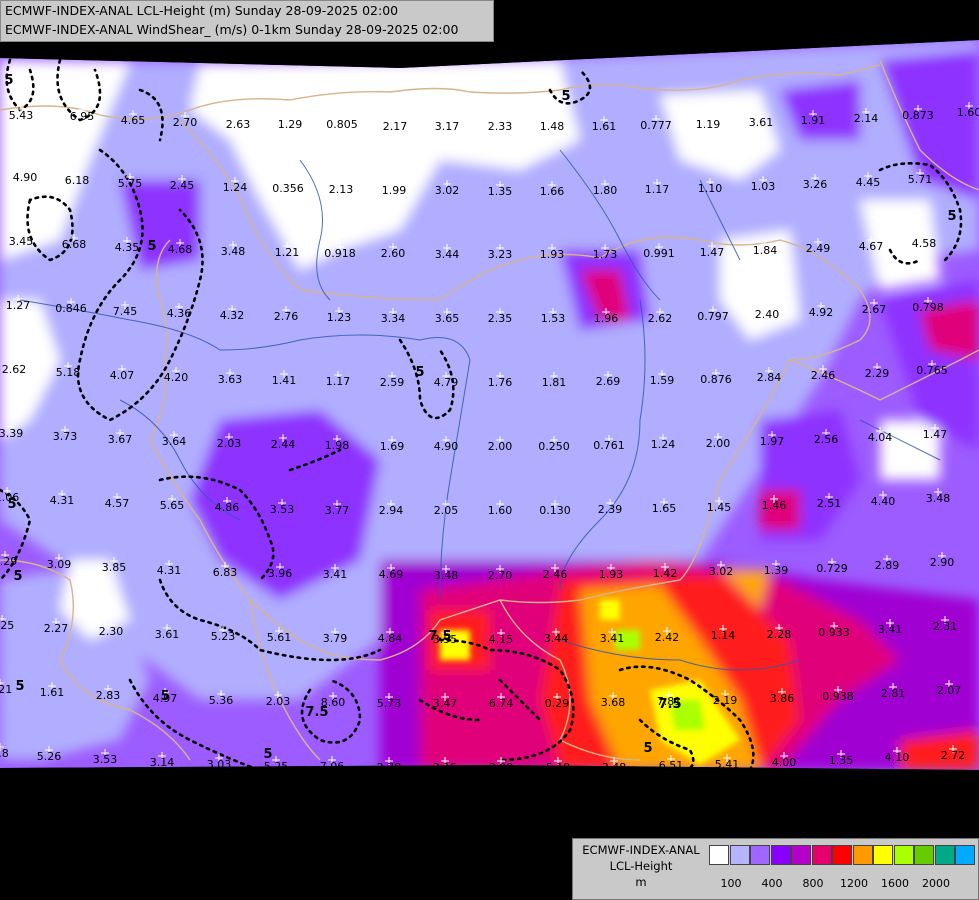 The image size is (979, 900). Describe the element at coordinates (133, 120) in the screenshot. I see `grid-value-label: 4.65` at that location.